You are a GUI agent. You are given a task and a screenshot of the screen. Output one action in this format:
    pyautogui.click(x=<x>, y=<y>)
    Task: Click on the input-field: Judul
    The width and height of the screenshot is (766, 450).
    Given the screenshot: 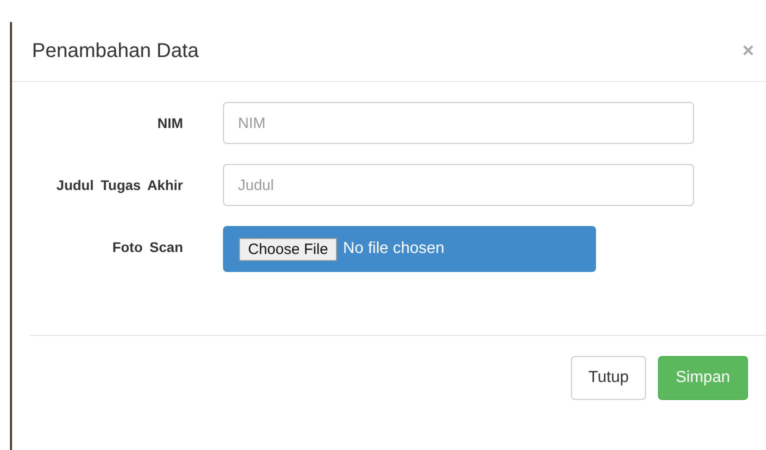 What is the action you would take?
    pyautogui.click(x=458, y=185)
    